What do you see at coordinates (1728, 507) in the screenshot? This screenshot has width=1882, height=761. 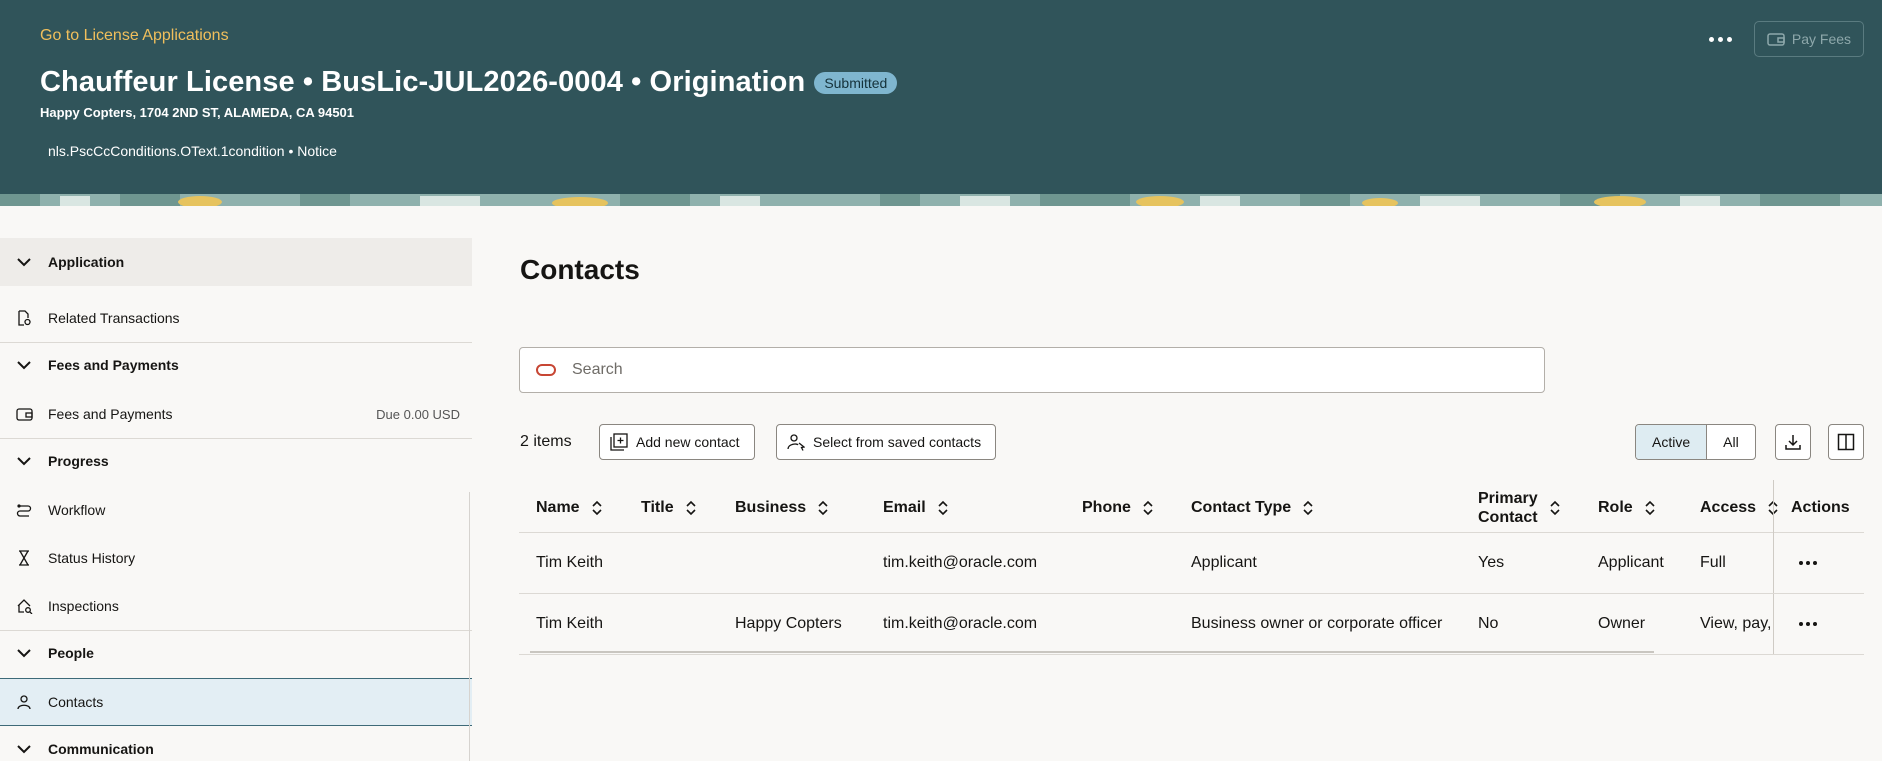 I see `column-label: Access` at bounding box center [1728, 507].